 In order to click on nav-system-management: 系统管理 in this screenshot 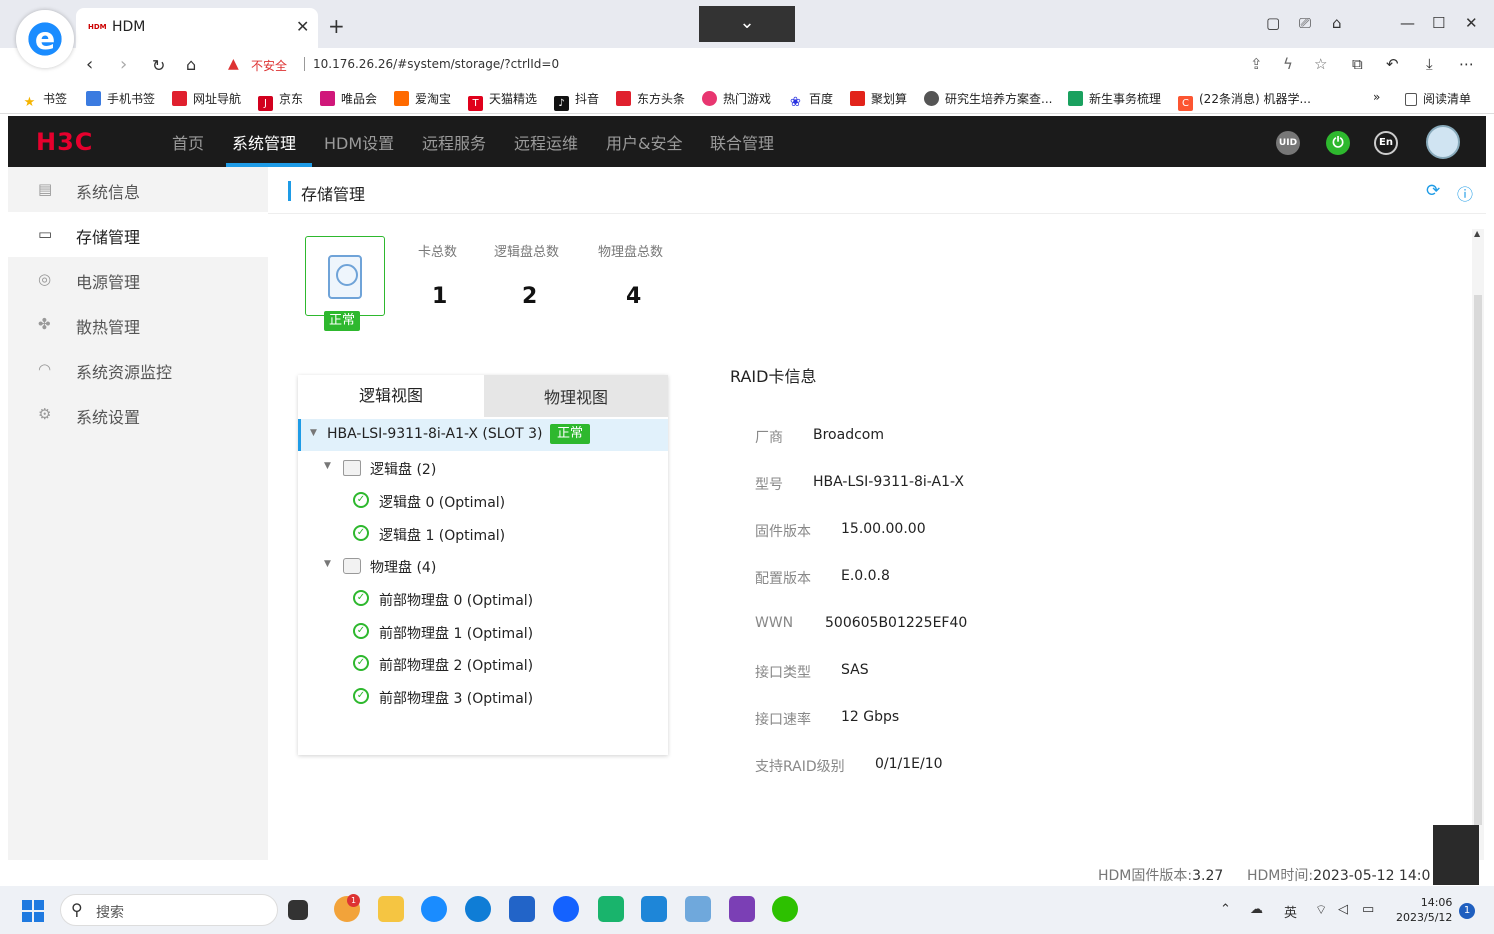, I will do `click(264, 142)`.